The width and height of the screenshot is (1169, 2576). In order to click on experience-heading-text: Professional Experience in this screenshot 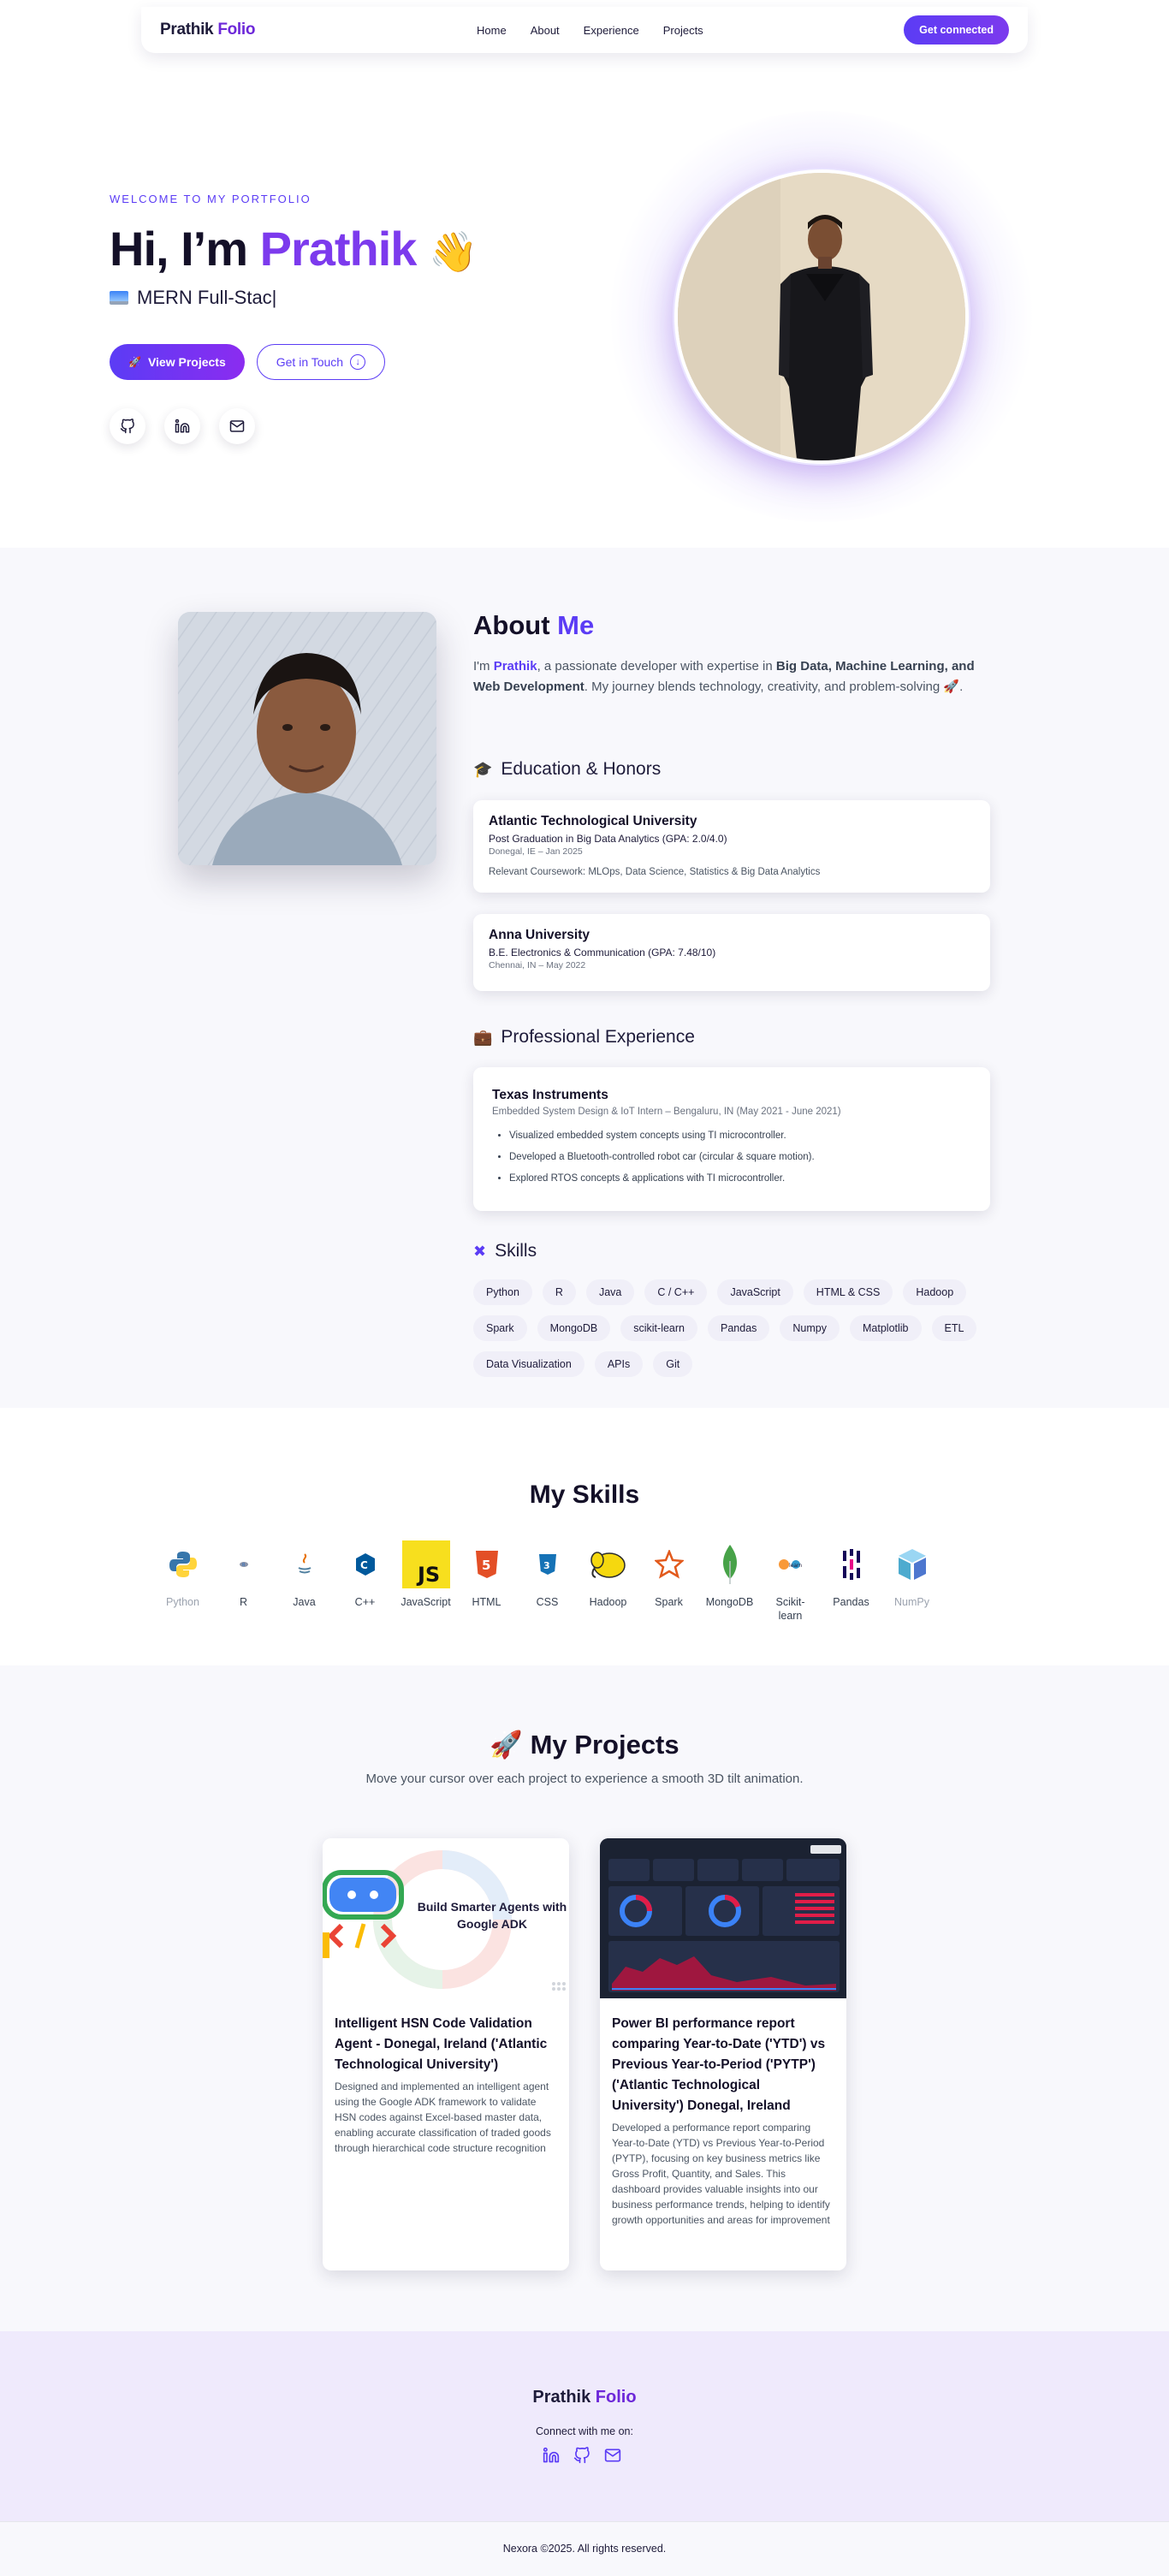, I will do `click(598, 1037)`.